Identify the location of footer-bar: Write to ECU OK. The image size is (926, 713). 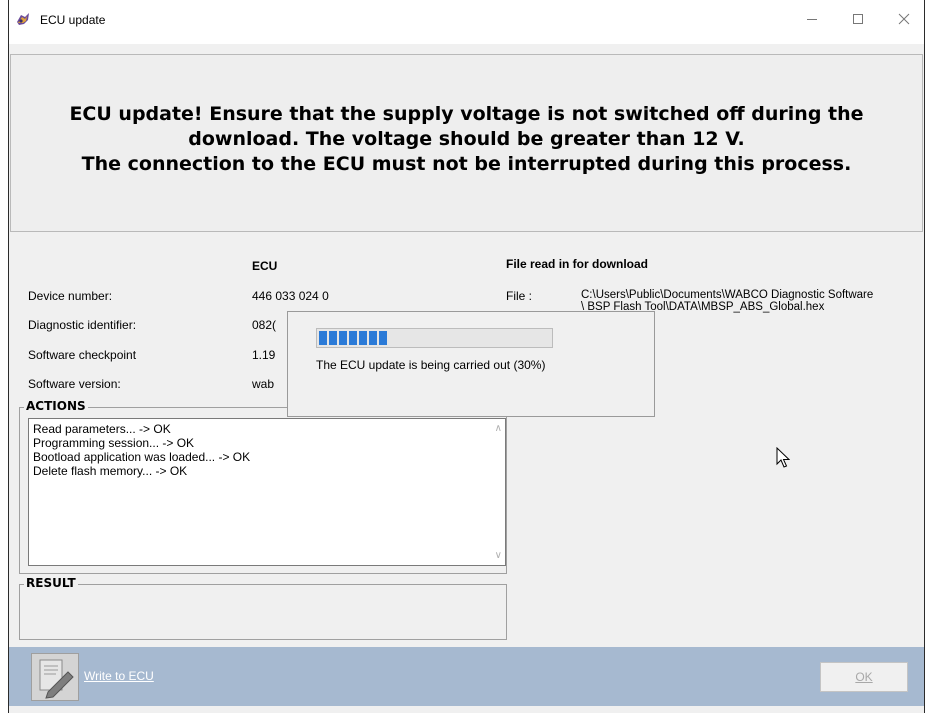
(466, 676).